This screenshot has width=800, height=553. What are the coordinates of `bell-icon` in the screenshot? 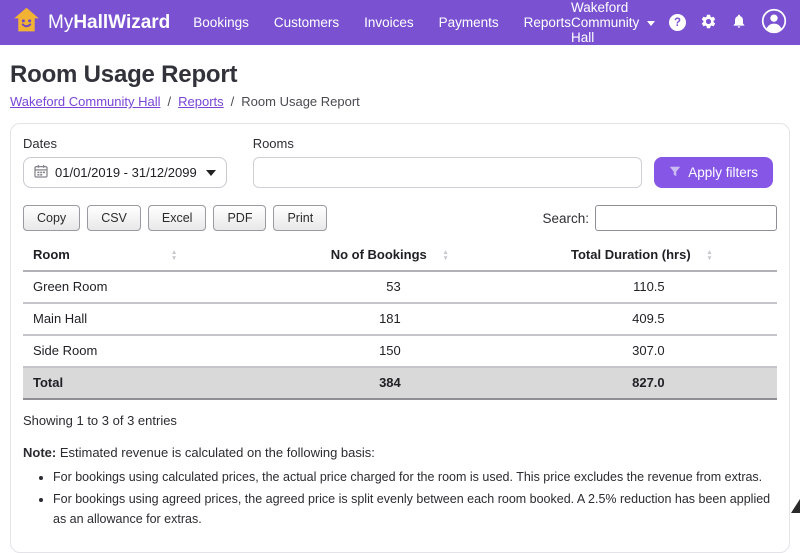 It's located at (739, 22).